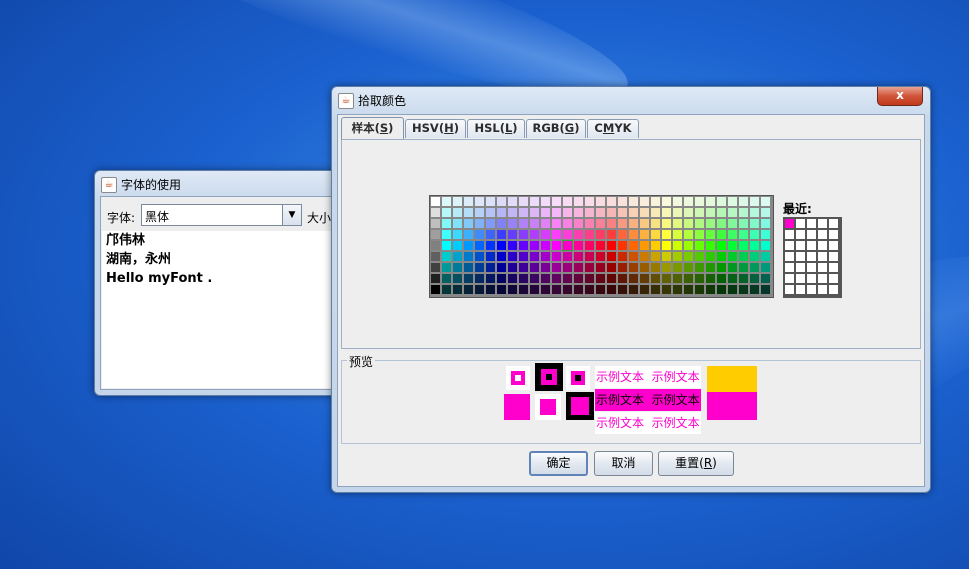 This screenshot has height=569, width=969. What do you see at coordinates (631, 100) in the screenshot?
I see `color-dialog-titlebar: ☕ 拾取颜色 x` at bounding box center [631, 100].